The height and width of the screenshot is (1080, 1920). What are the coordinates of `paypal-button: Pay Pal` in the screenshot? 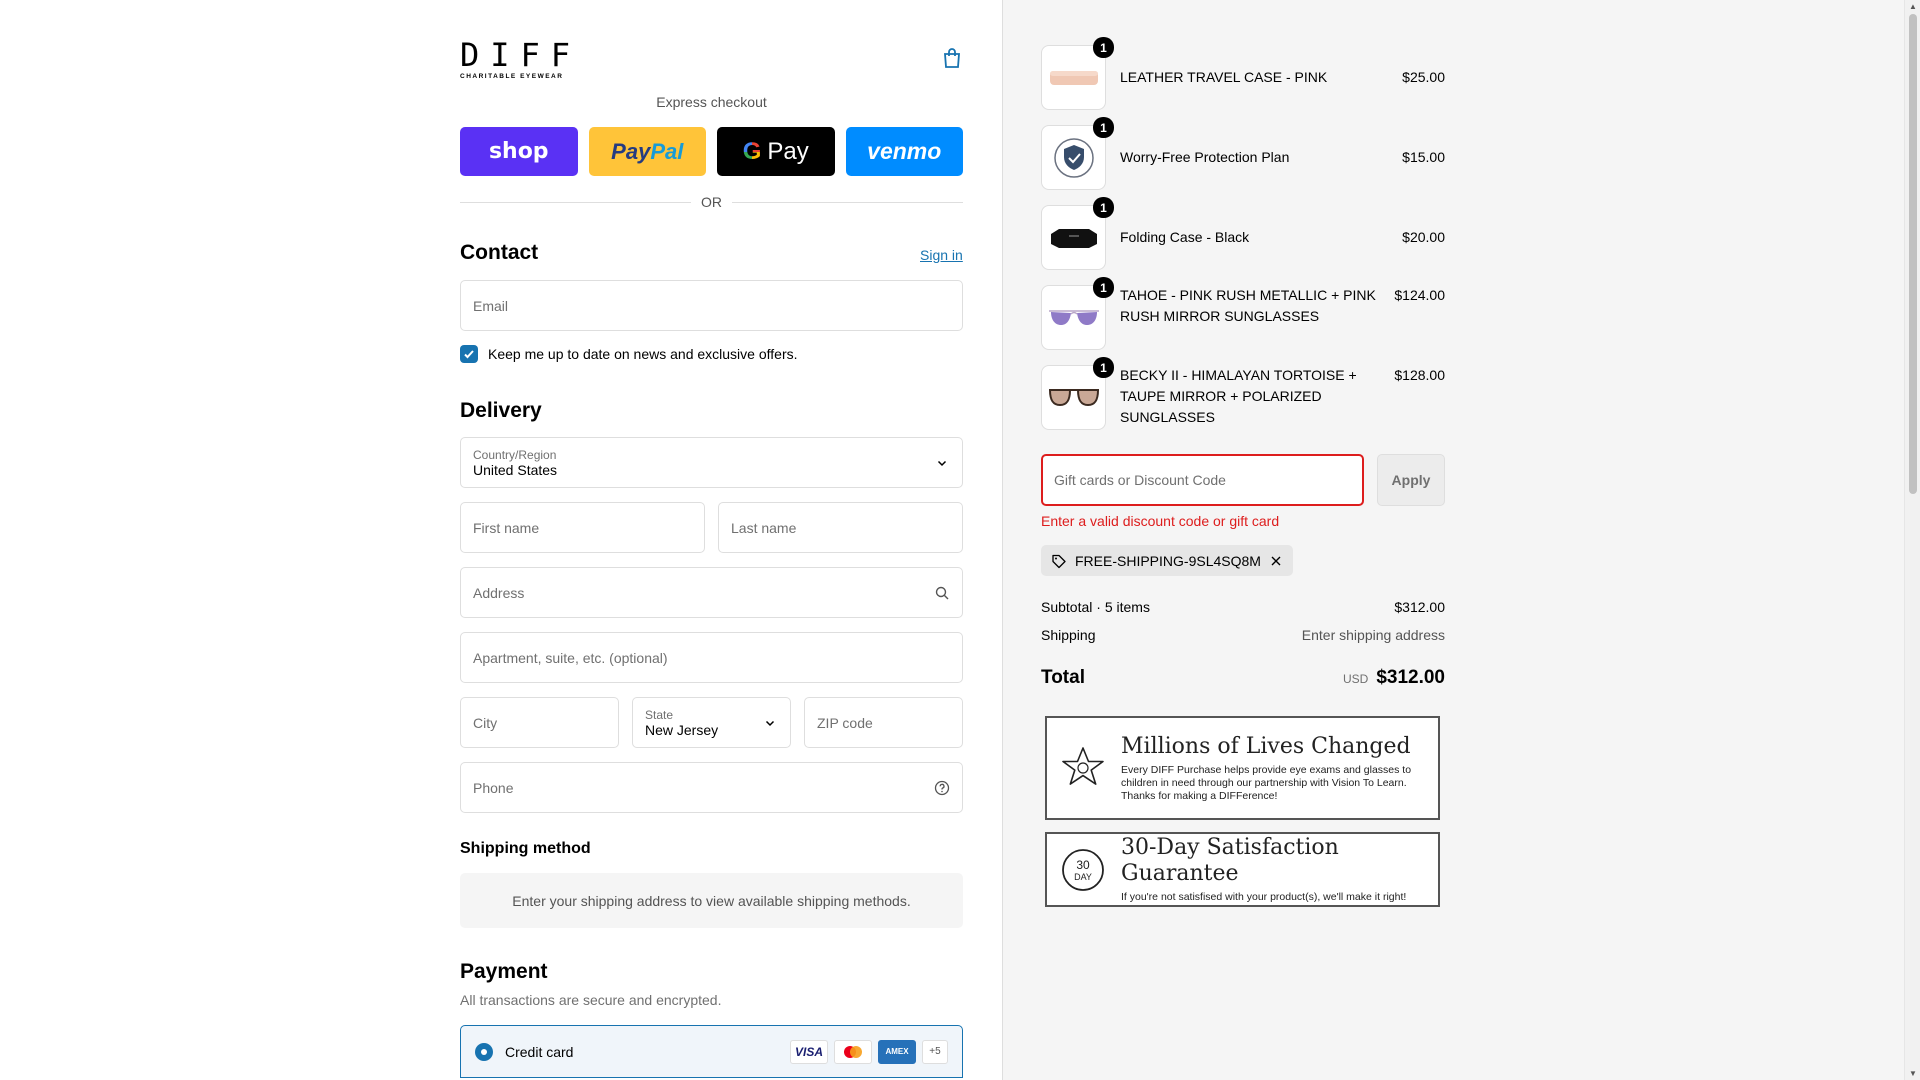 It's located at (647, 151).